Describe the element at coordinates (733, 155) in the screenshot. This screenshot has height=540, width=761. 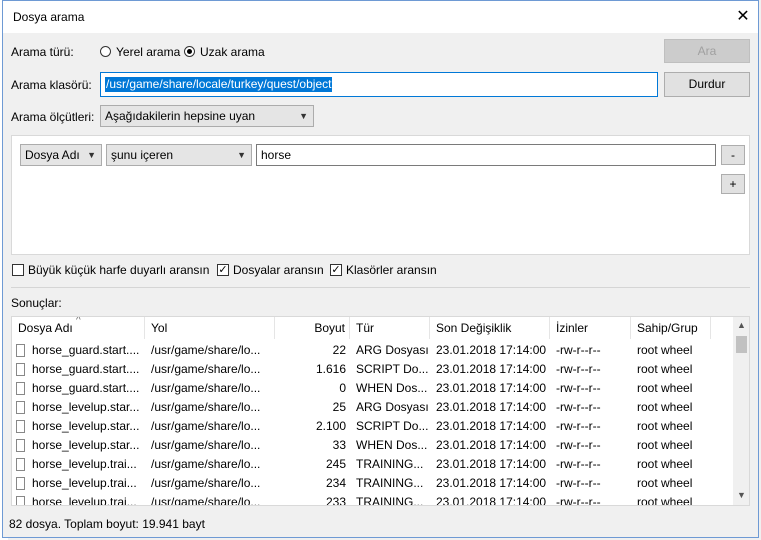
I see `remove-rule-button: -` at that location.